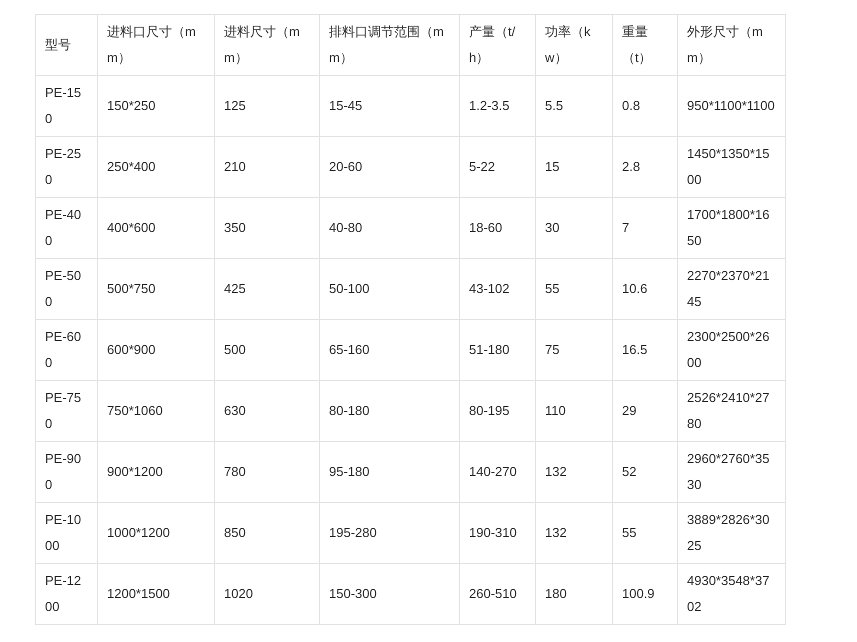  I want to click on table-cell: 500*750, so click(131, 288).